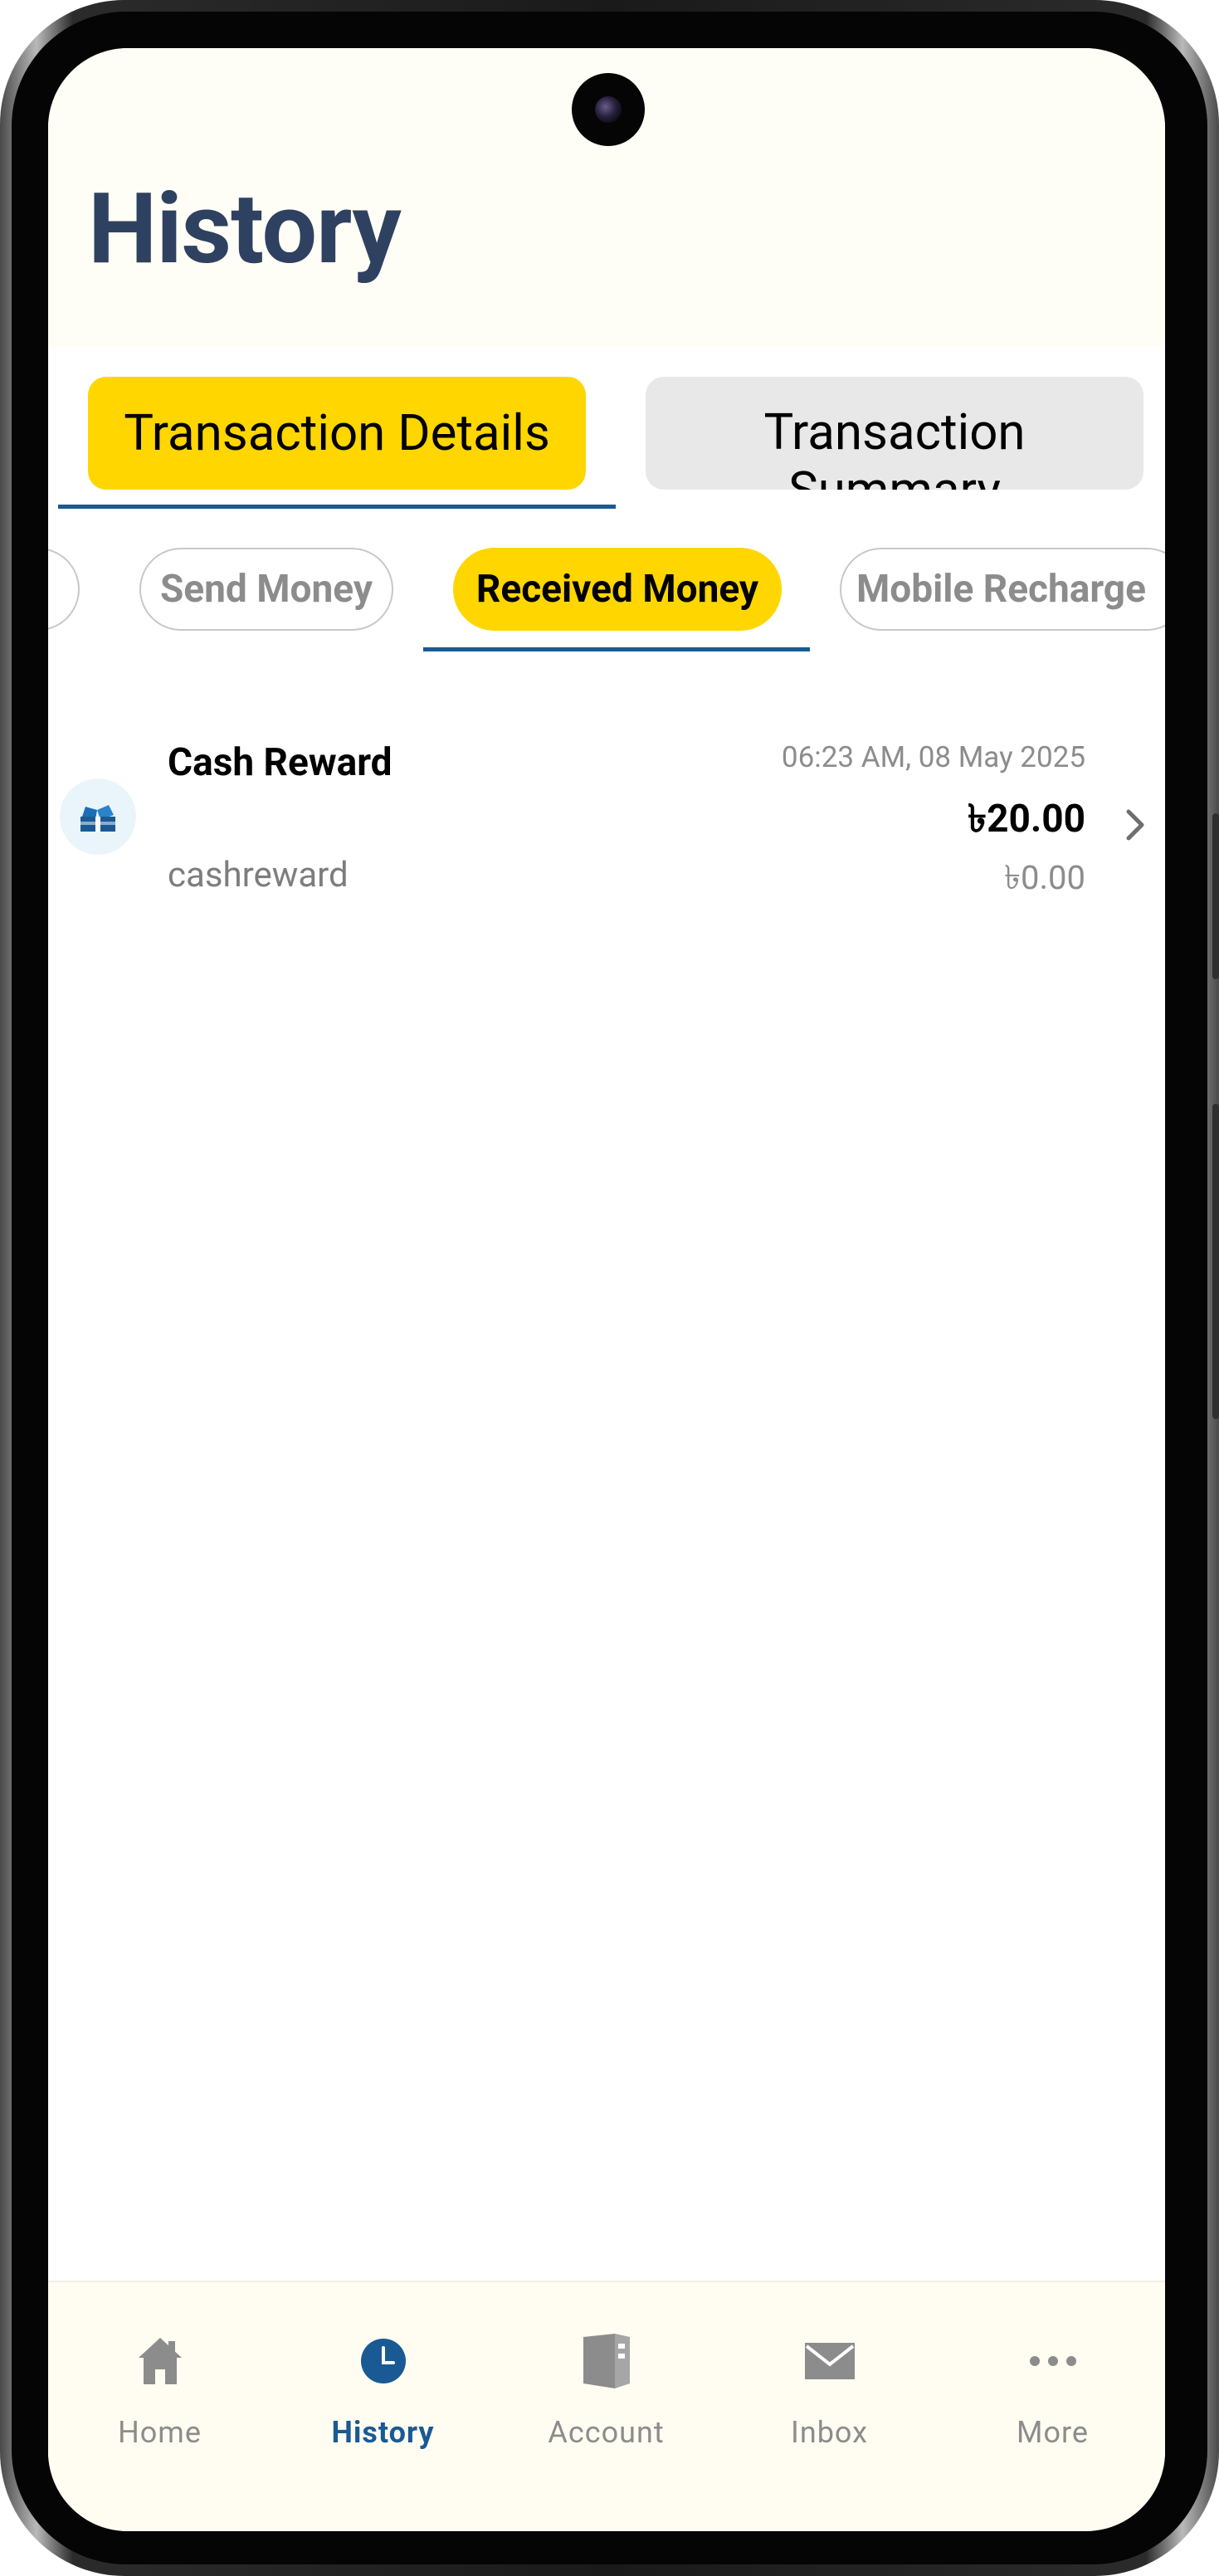 The image size is (1219, 2576). I want to click on transaction-subtitle: cashreward, so click(259, 875).